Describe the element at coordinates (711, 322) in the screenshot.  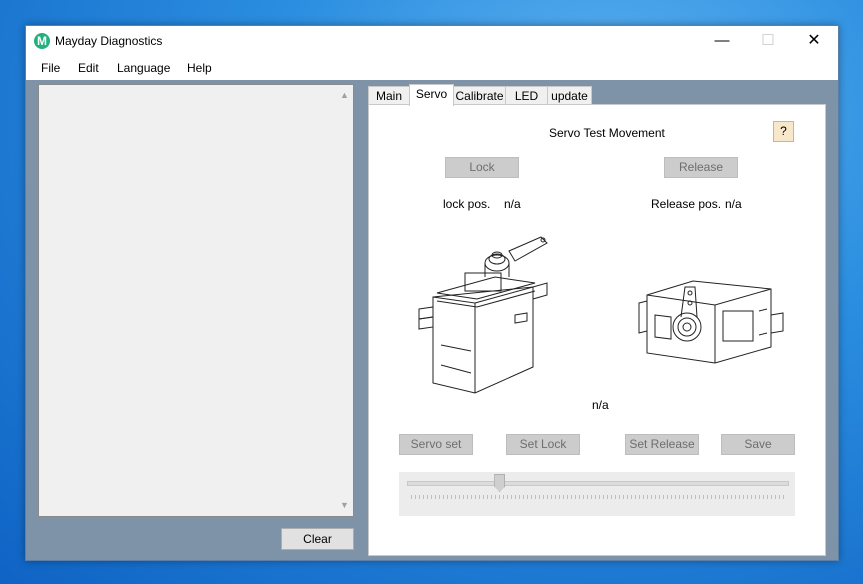
I see `servo-released-illustration` at that location.